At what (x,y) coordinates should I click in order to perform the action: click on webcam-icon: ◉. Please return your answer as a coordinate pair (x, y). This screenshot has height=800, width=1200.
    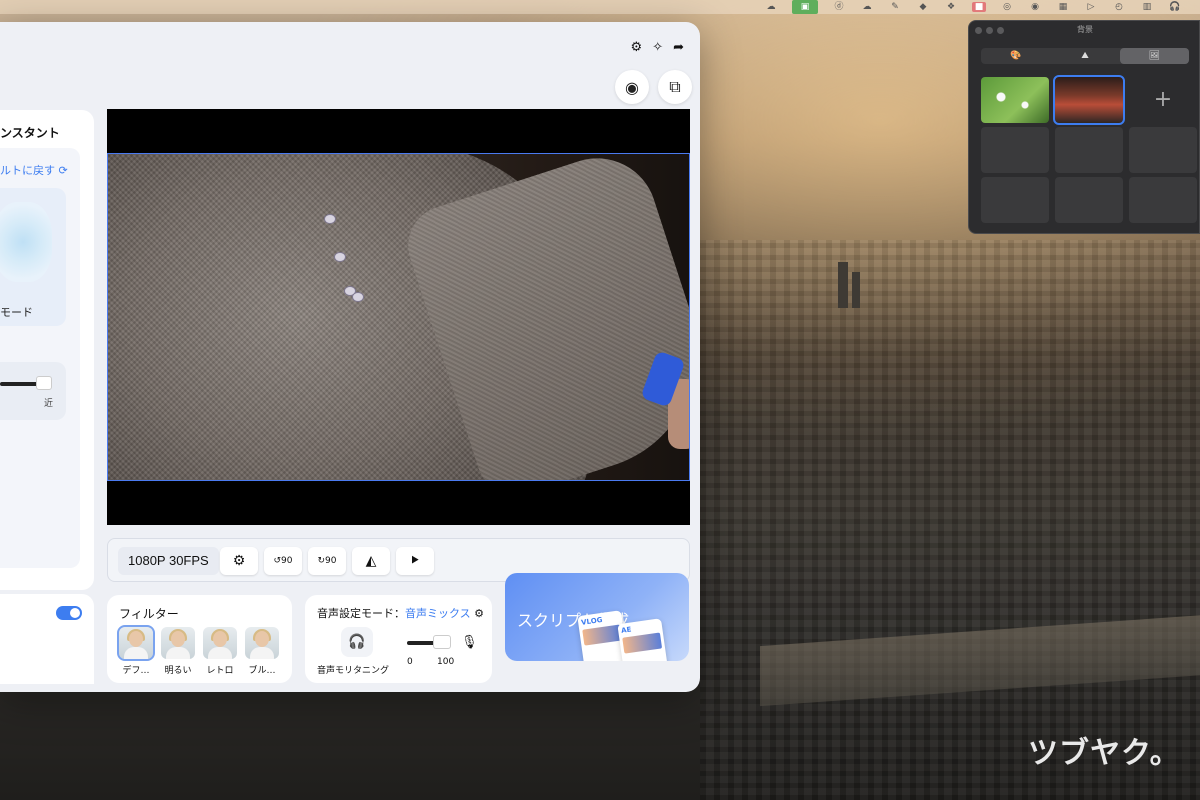
    Looking at the image, I should click on (632, 87).